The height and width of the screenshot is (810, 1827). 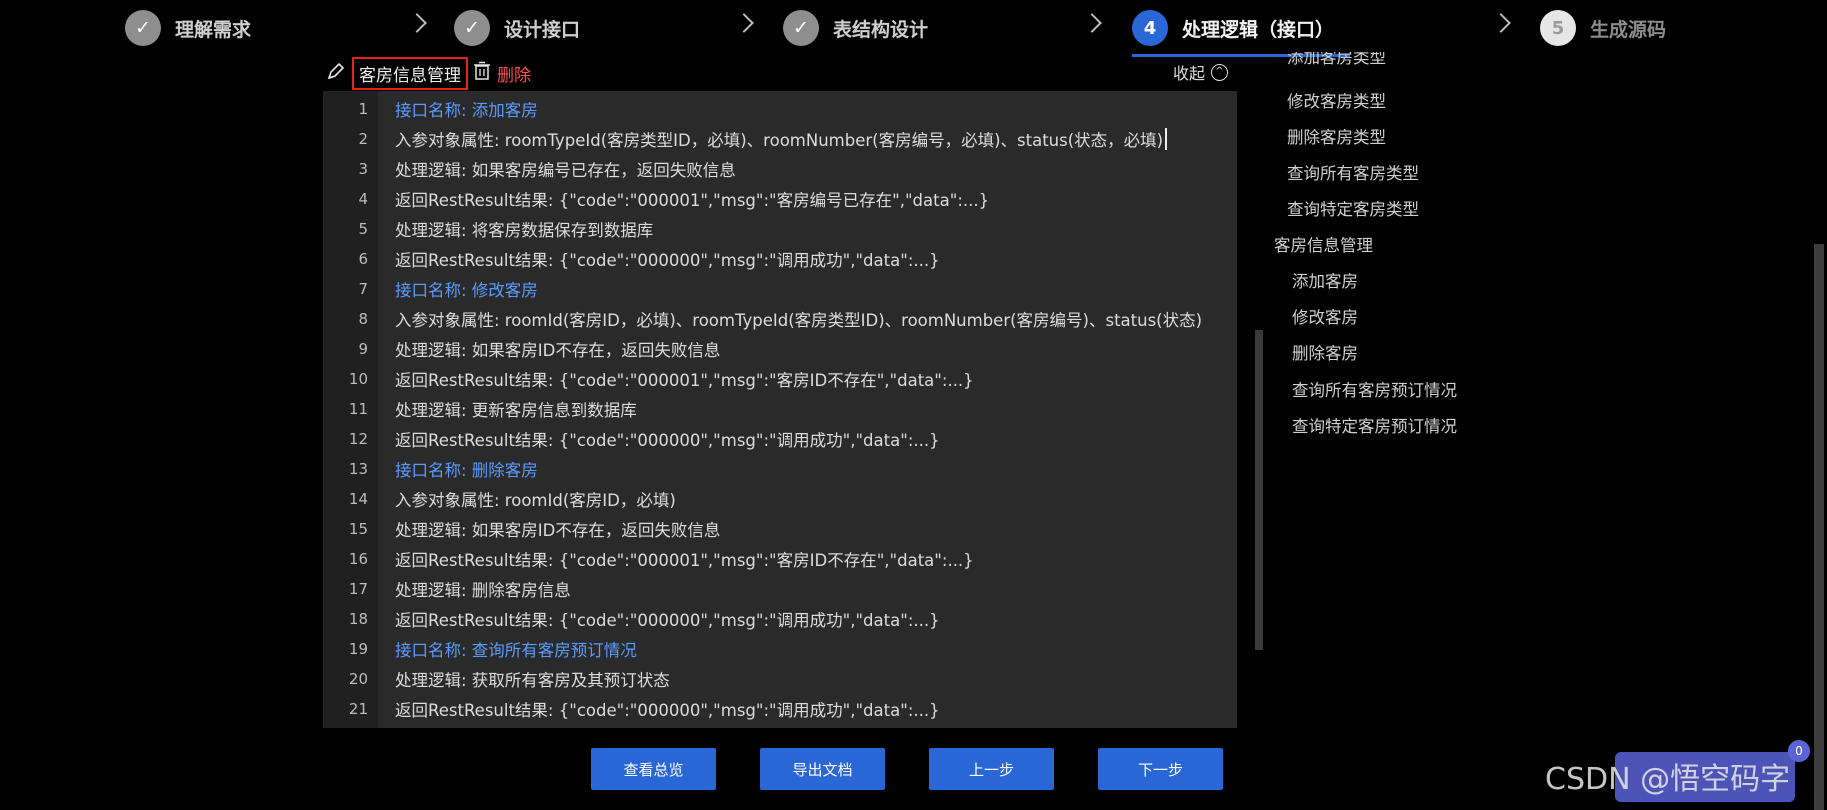 I want to click on line-number: 11, so click(x=358, y=409).